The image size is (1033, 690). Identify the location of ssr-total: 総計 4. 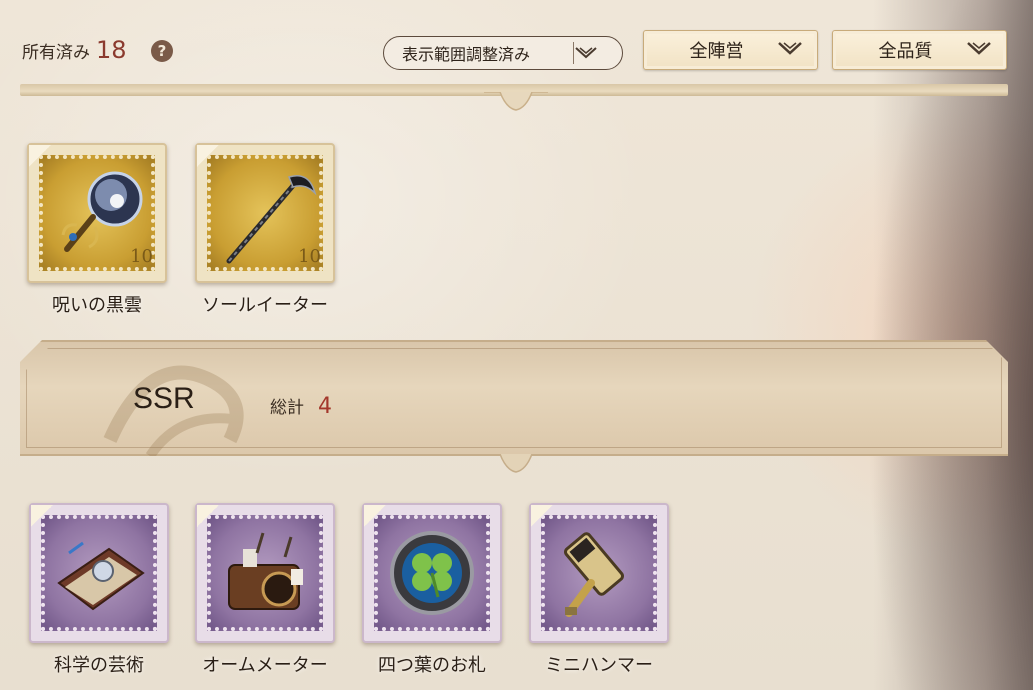
(301, 406).